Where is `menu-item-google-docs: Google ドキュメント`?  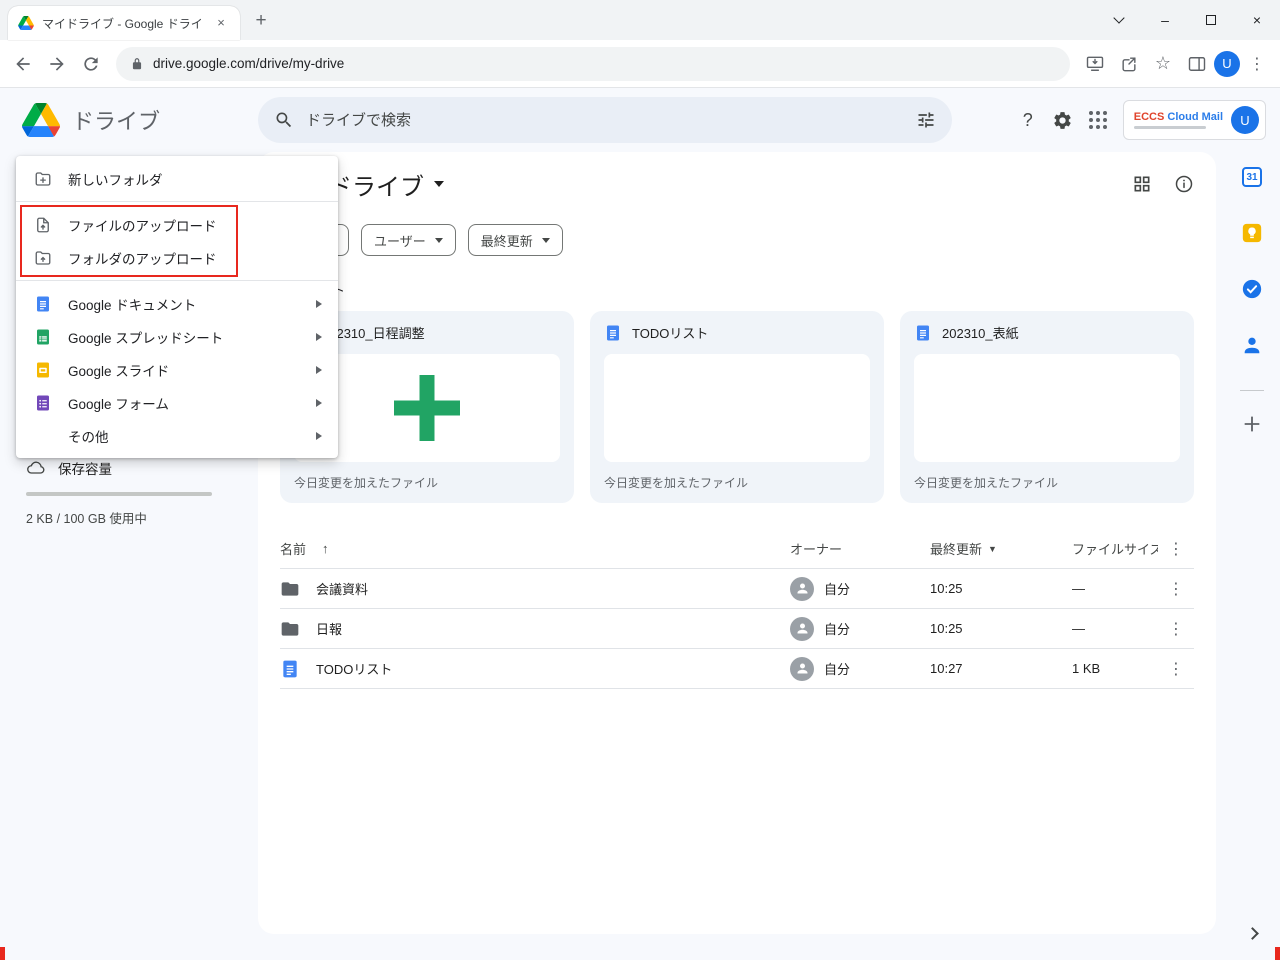
menu-item-google-docs: Google ドキュメント is located at coordinates (177, 303).